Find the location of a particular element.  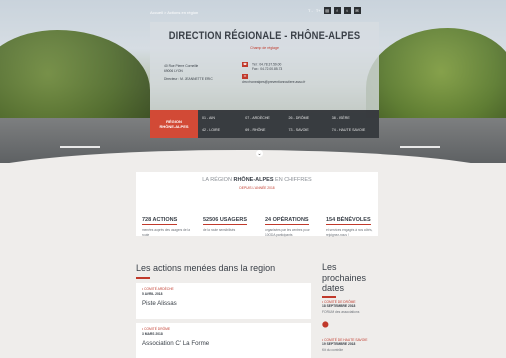

department-link-loire: 42 - LOIRE is located at coordinates (223, 130).